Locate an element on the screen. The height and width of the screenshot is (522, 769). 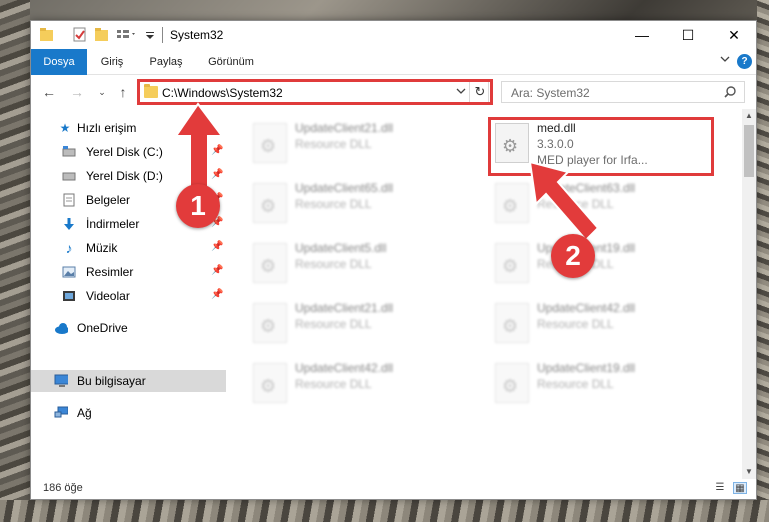
computer-icon is located at coordinates (61, 380).